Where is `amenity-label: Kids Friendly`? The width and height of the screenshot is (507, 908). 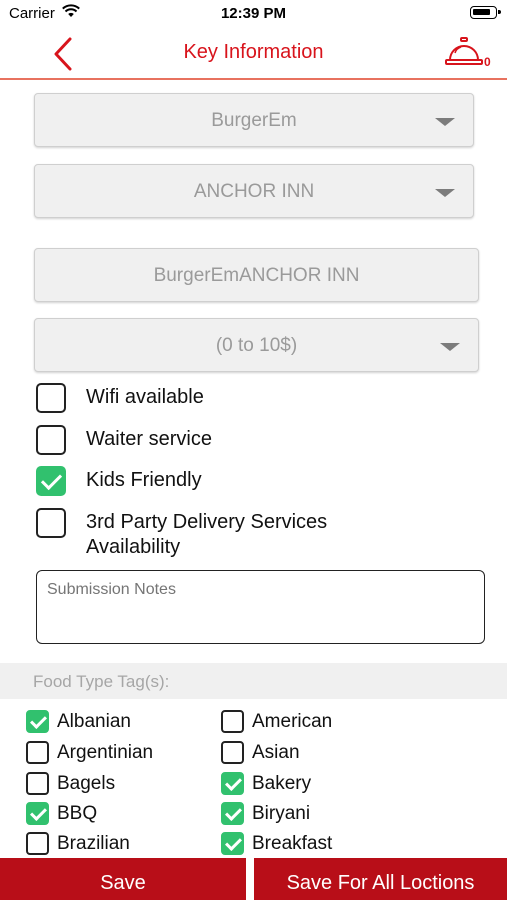
amenity-label: Kids Friendly is located at coordinates (144, 480).